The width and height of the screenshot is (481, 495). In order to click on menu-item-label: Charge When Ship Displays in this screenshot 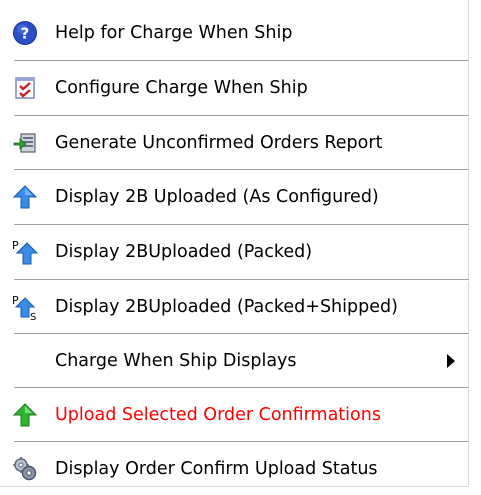, I will do `click(176, 361)`.